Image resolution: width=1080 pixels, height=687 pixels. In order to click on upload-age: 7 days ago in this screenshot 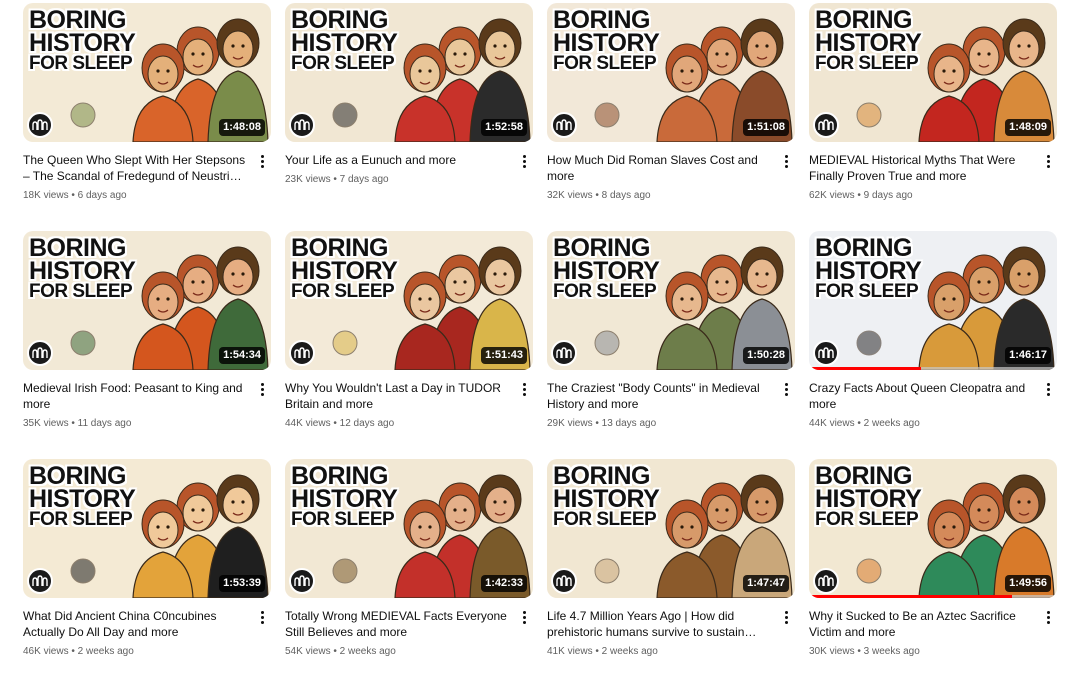, I will do `click(364, 179)`.